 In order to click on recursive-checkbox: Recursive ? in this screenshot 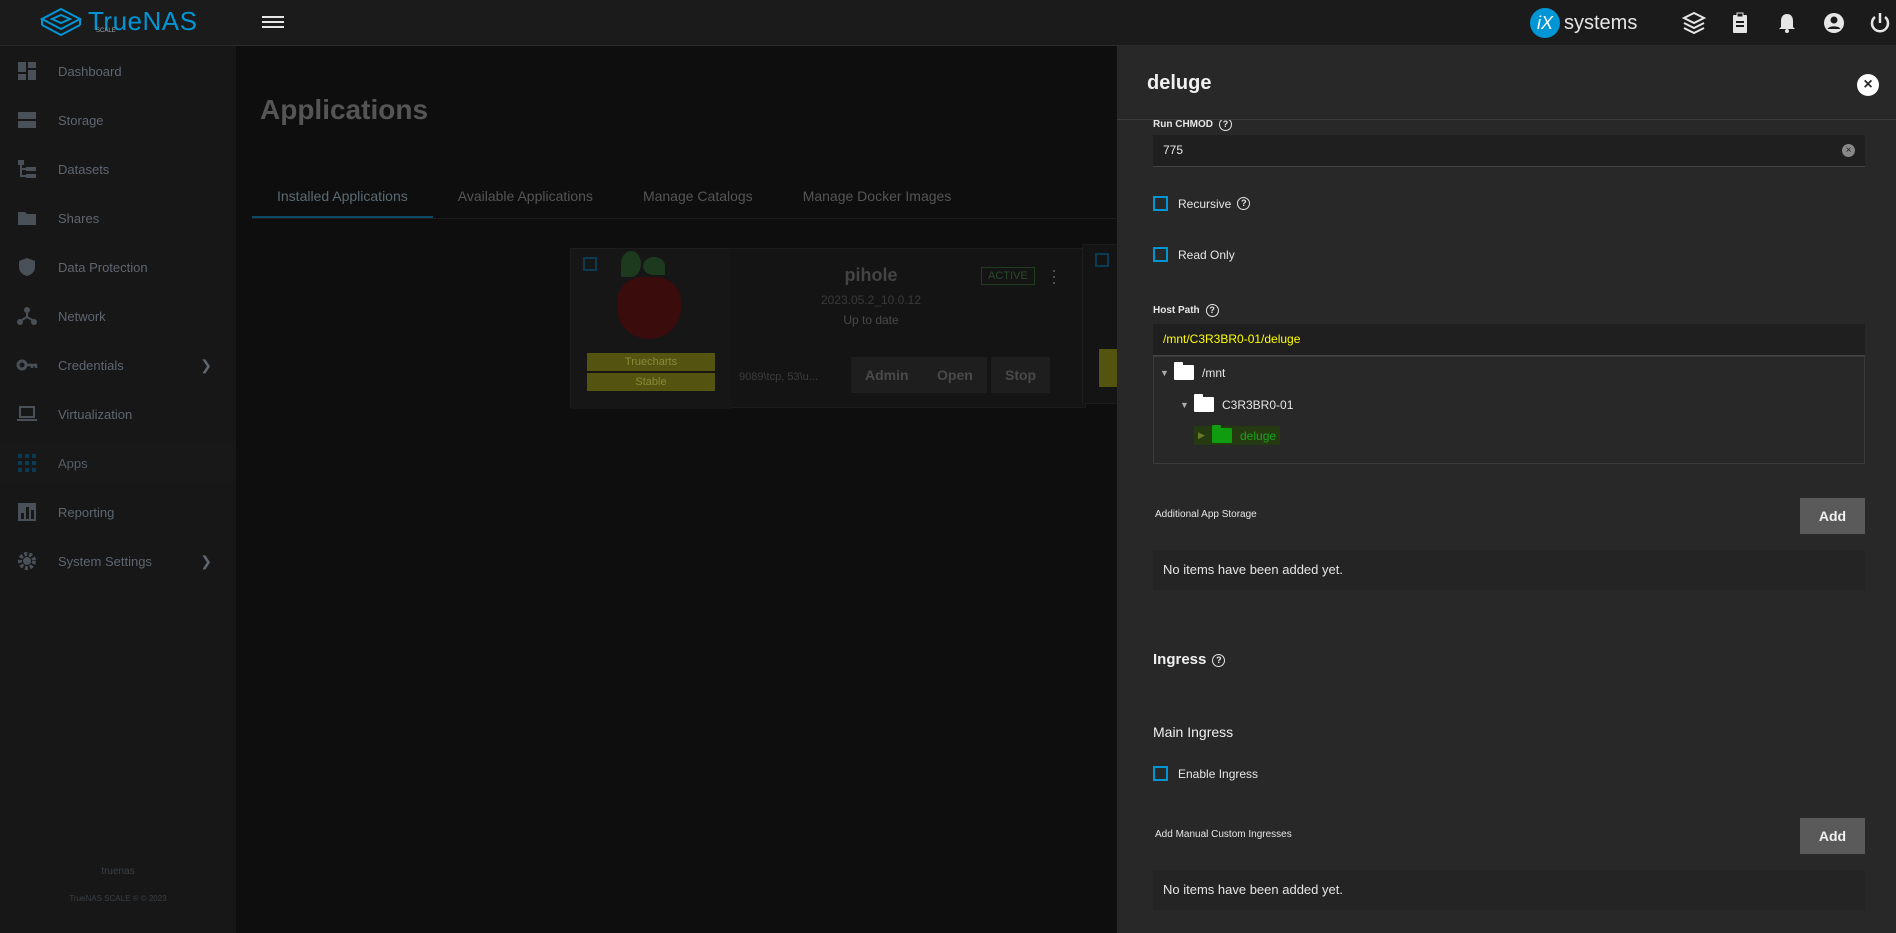, I will do `click(1202, 203)`.